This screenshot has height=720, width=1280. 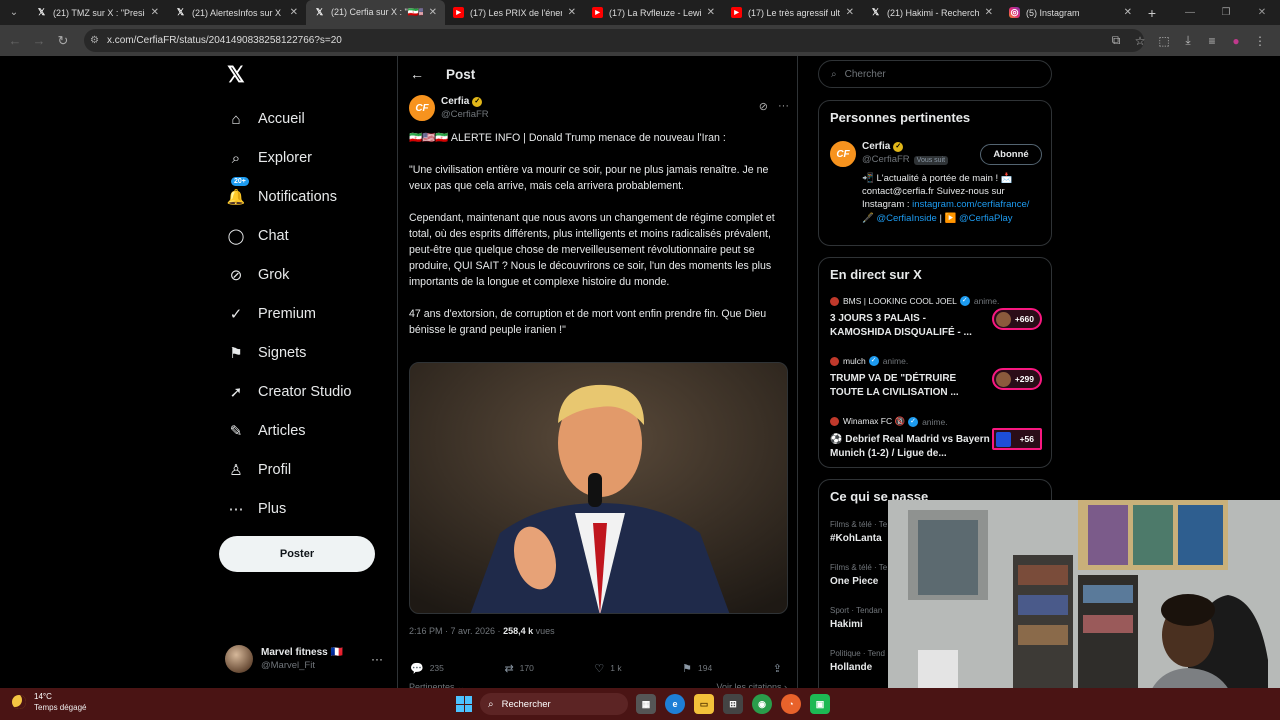 I want to click on reload-icon: ↻, so click(x=63, y=41).